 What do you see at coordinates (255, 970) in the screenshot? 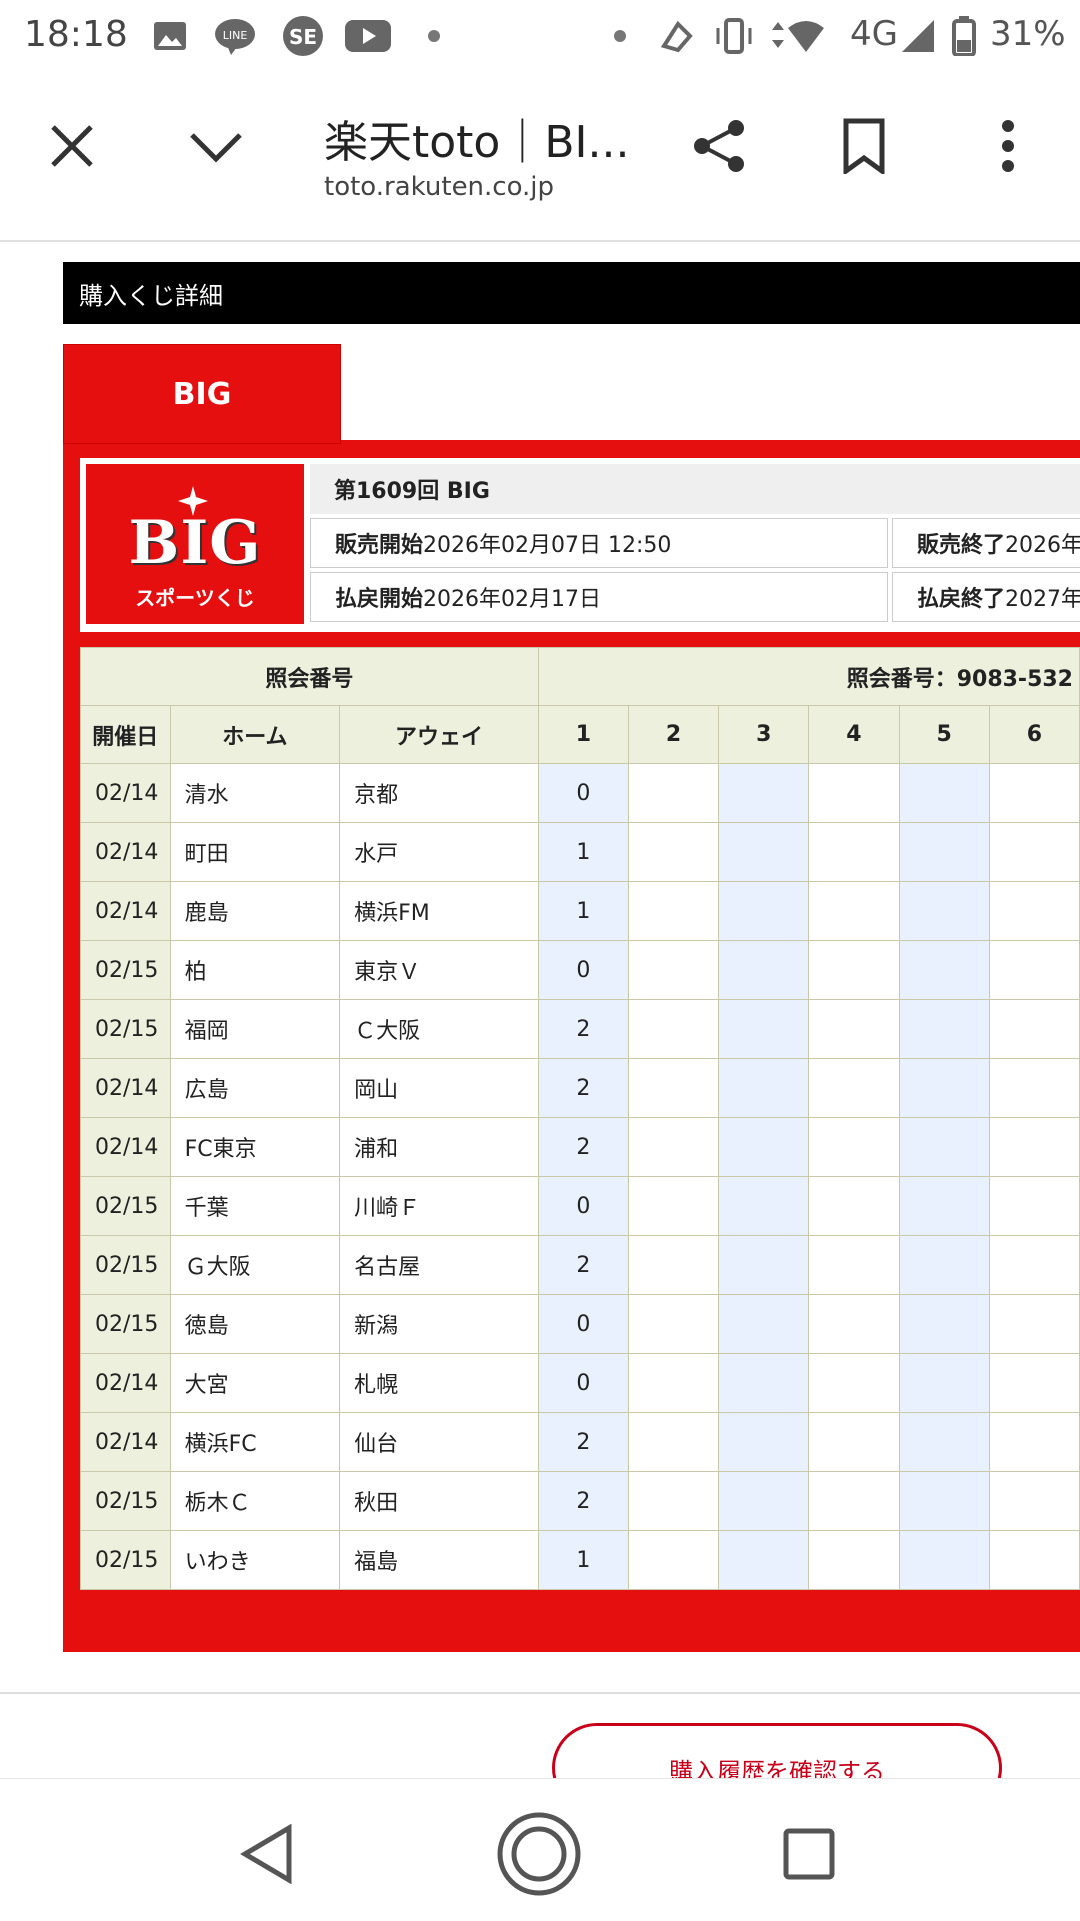
I see `home-team: 柏` at bounding box center [255, 970].